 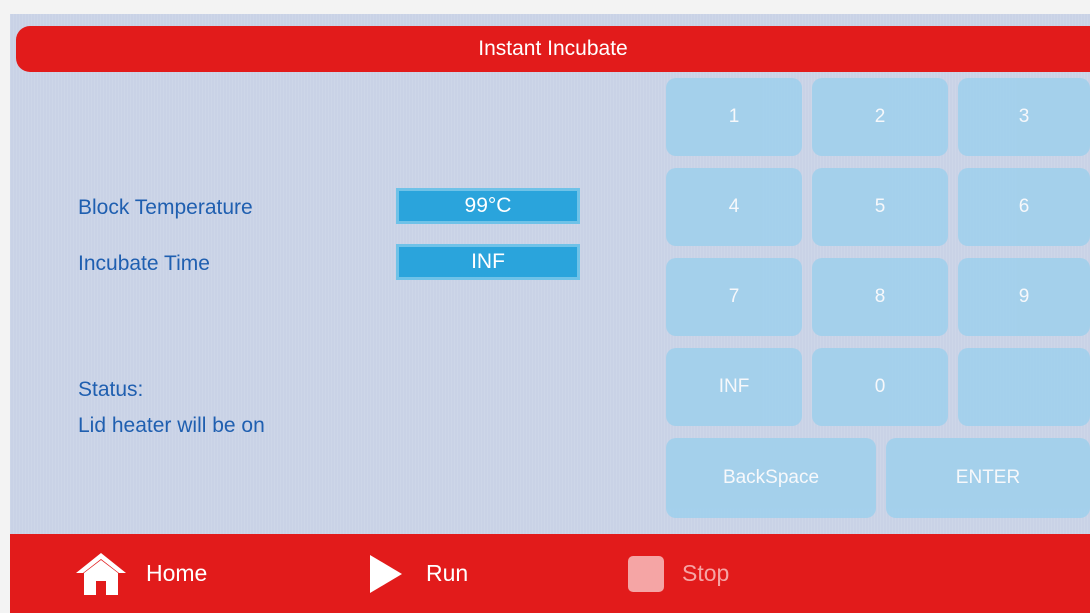 What do you see at coordinates (880, 297) in the screenshot?
I see `keypad-key-8: 8` at bounding box center [880, 297].